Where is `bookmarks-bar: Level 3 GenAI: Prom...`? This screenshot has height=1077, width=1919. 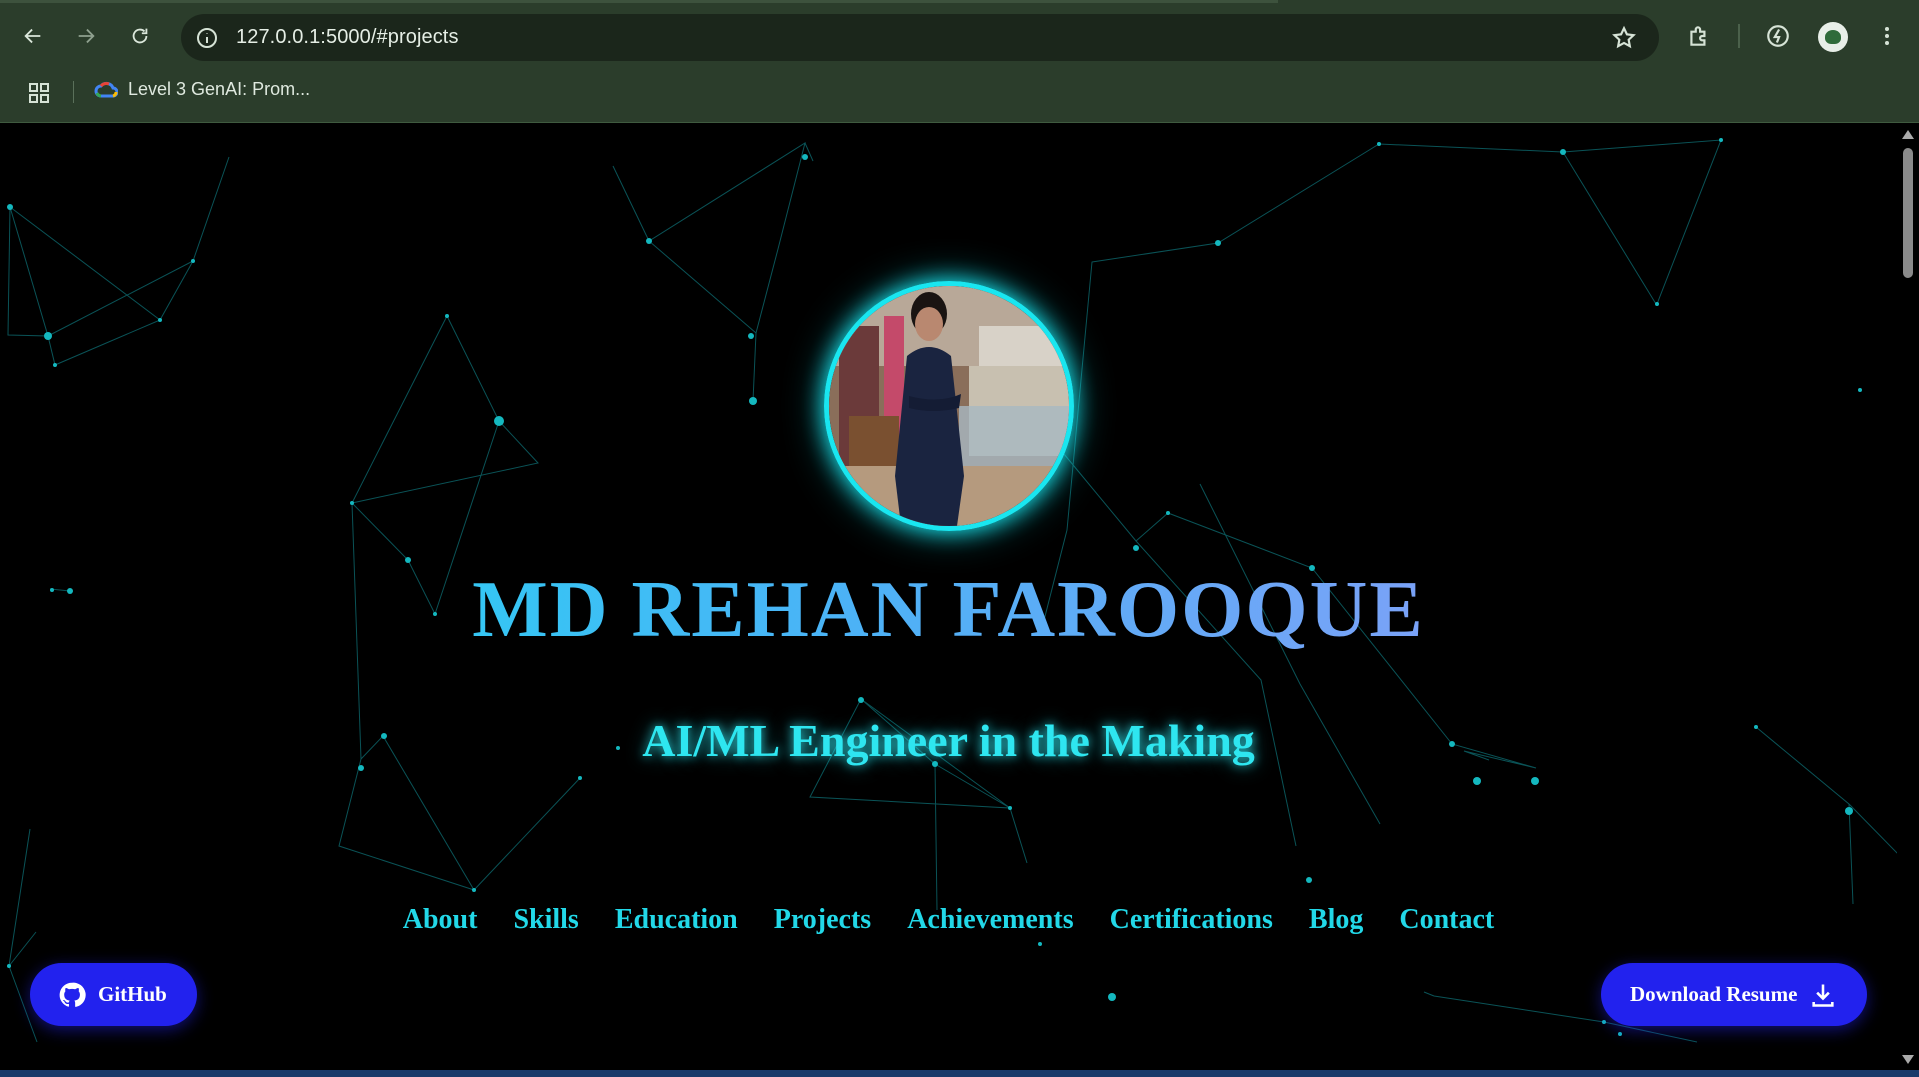
bookmarks-bar: Level 3 GenAI: Prom... is located at coordinates (959, 92).